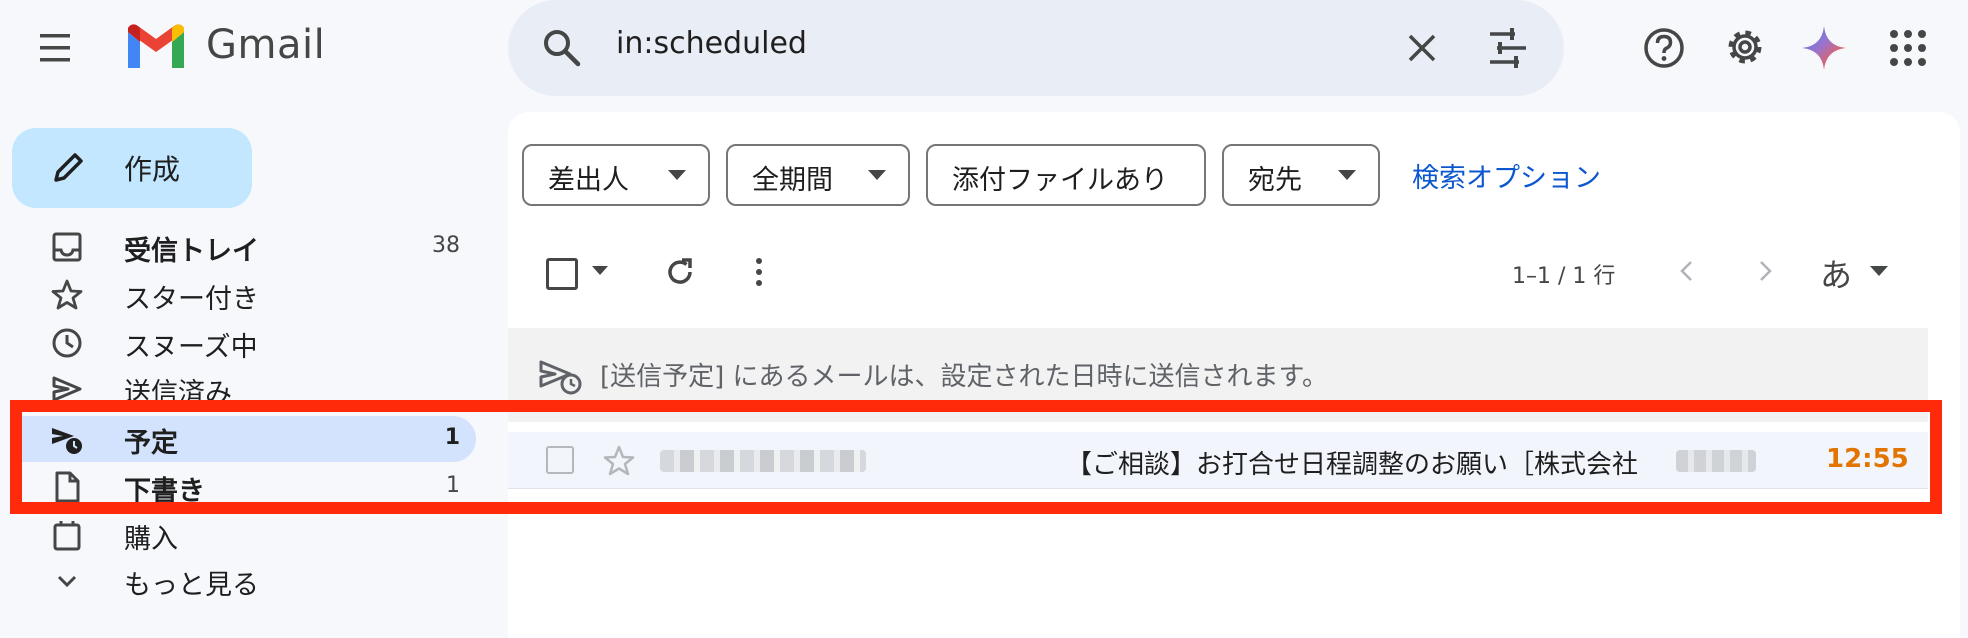  What do you see at coordinates (67, 535) in the screenshot?
I see `purchase-icon` at bounding box center [67, 535].